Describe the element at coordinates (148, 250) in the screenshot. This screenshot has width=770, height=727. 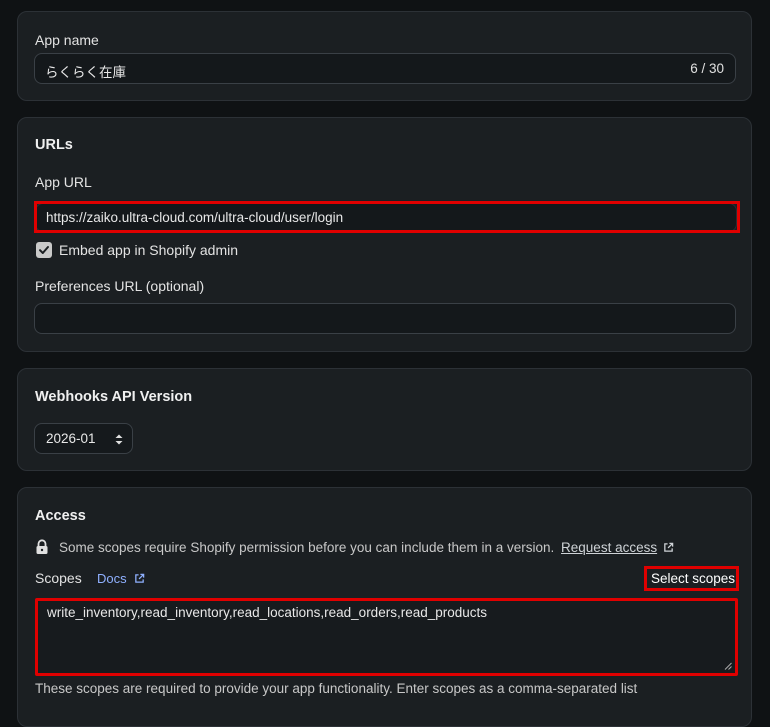
I see `embed-label: Embed app in Shopify admin` at that location.